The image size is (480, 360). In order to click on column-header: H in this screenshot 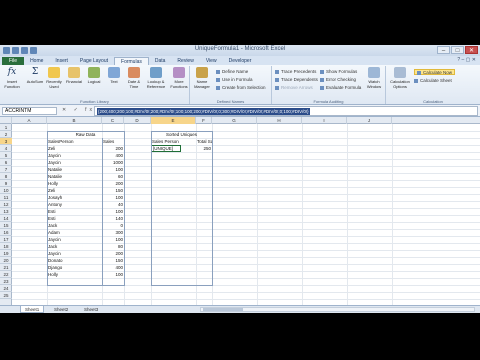, I will do `click(279, 120)`.